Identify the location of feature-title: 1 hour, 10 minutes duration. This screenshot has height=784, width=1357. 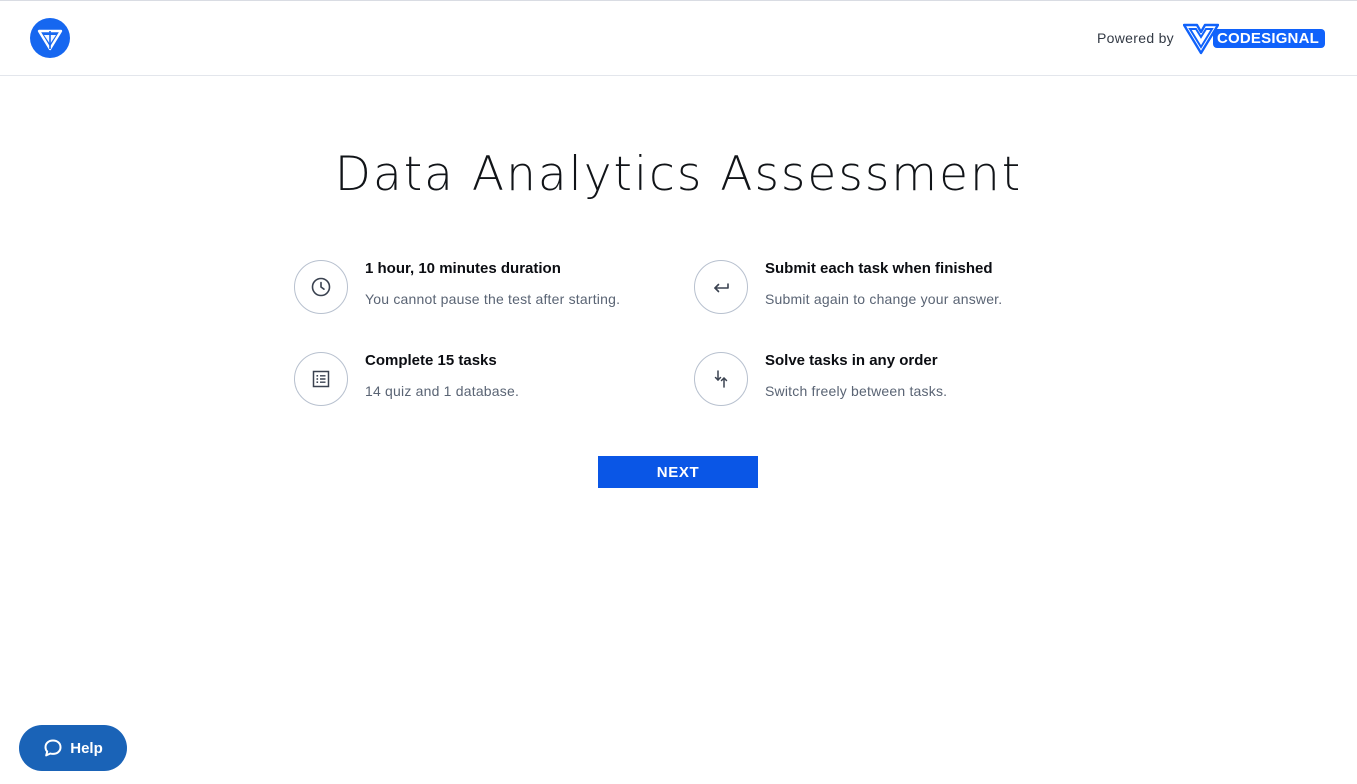
(463, 268).